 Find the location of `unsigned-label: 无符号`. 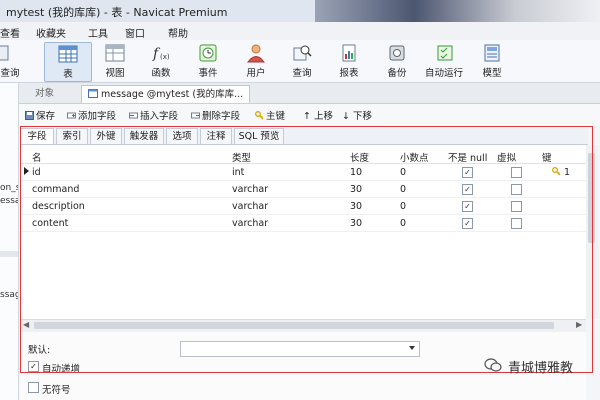

unsigned-label: 无符号 is located at coordinates (56, 390).